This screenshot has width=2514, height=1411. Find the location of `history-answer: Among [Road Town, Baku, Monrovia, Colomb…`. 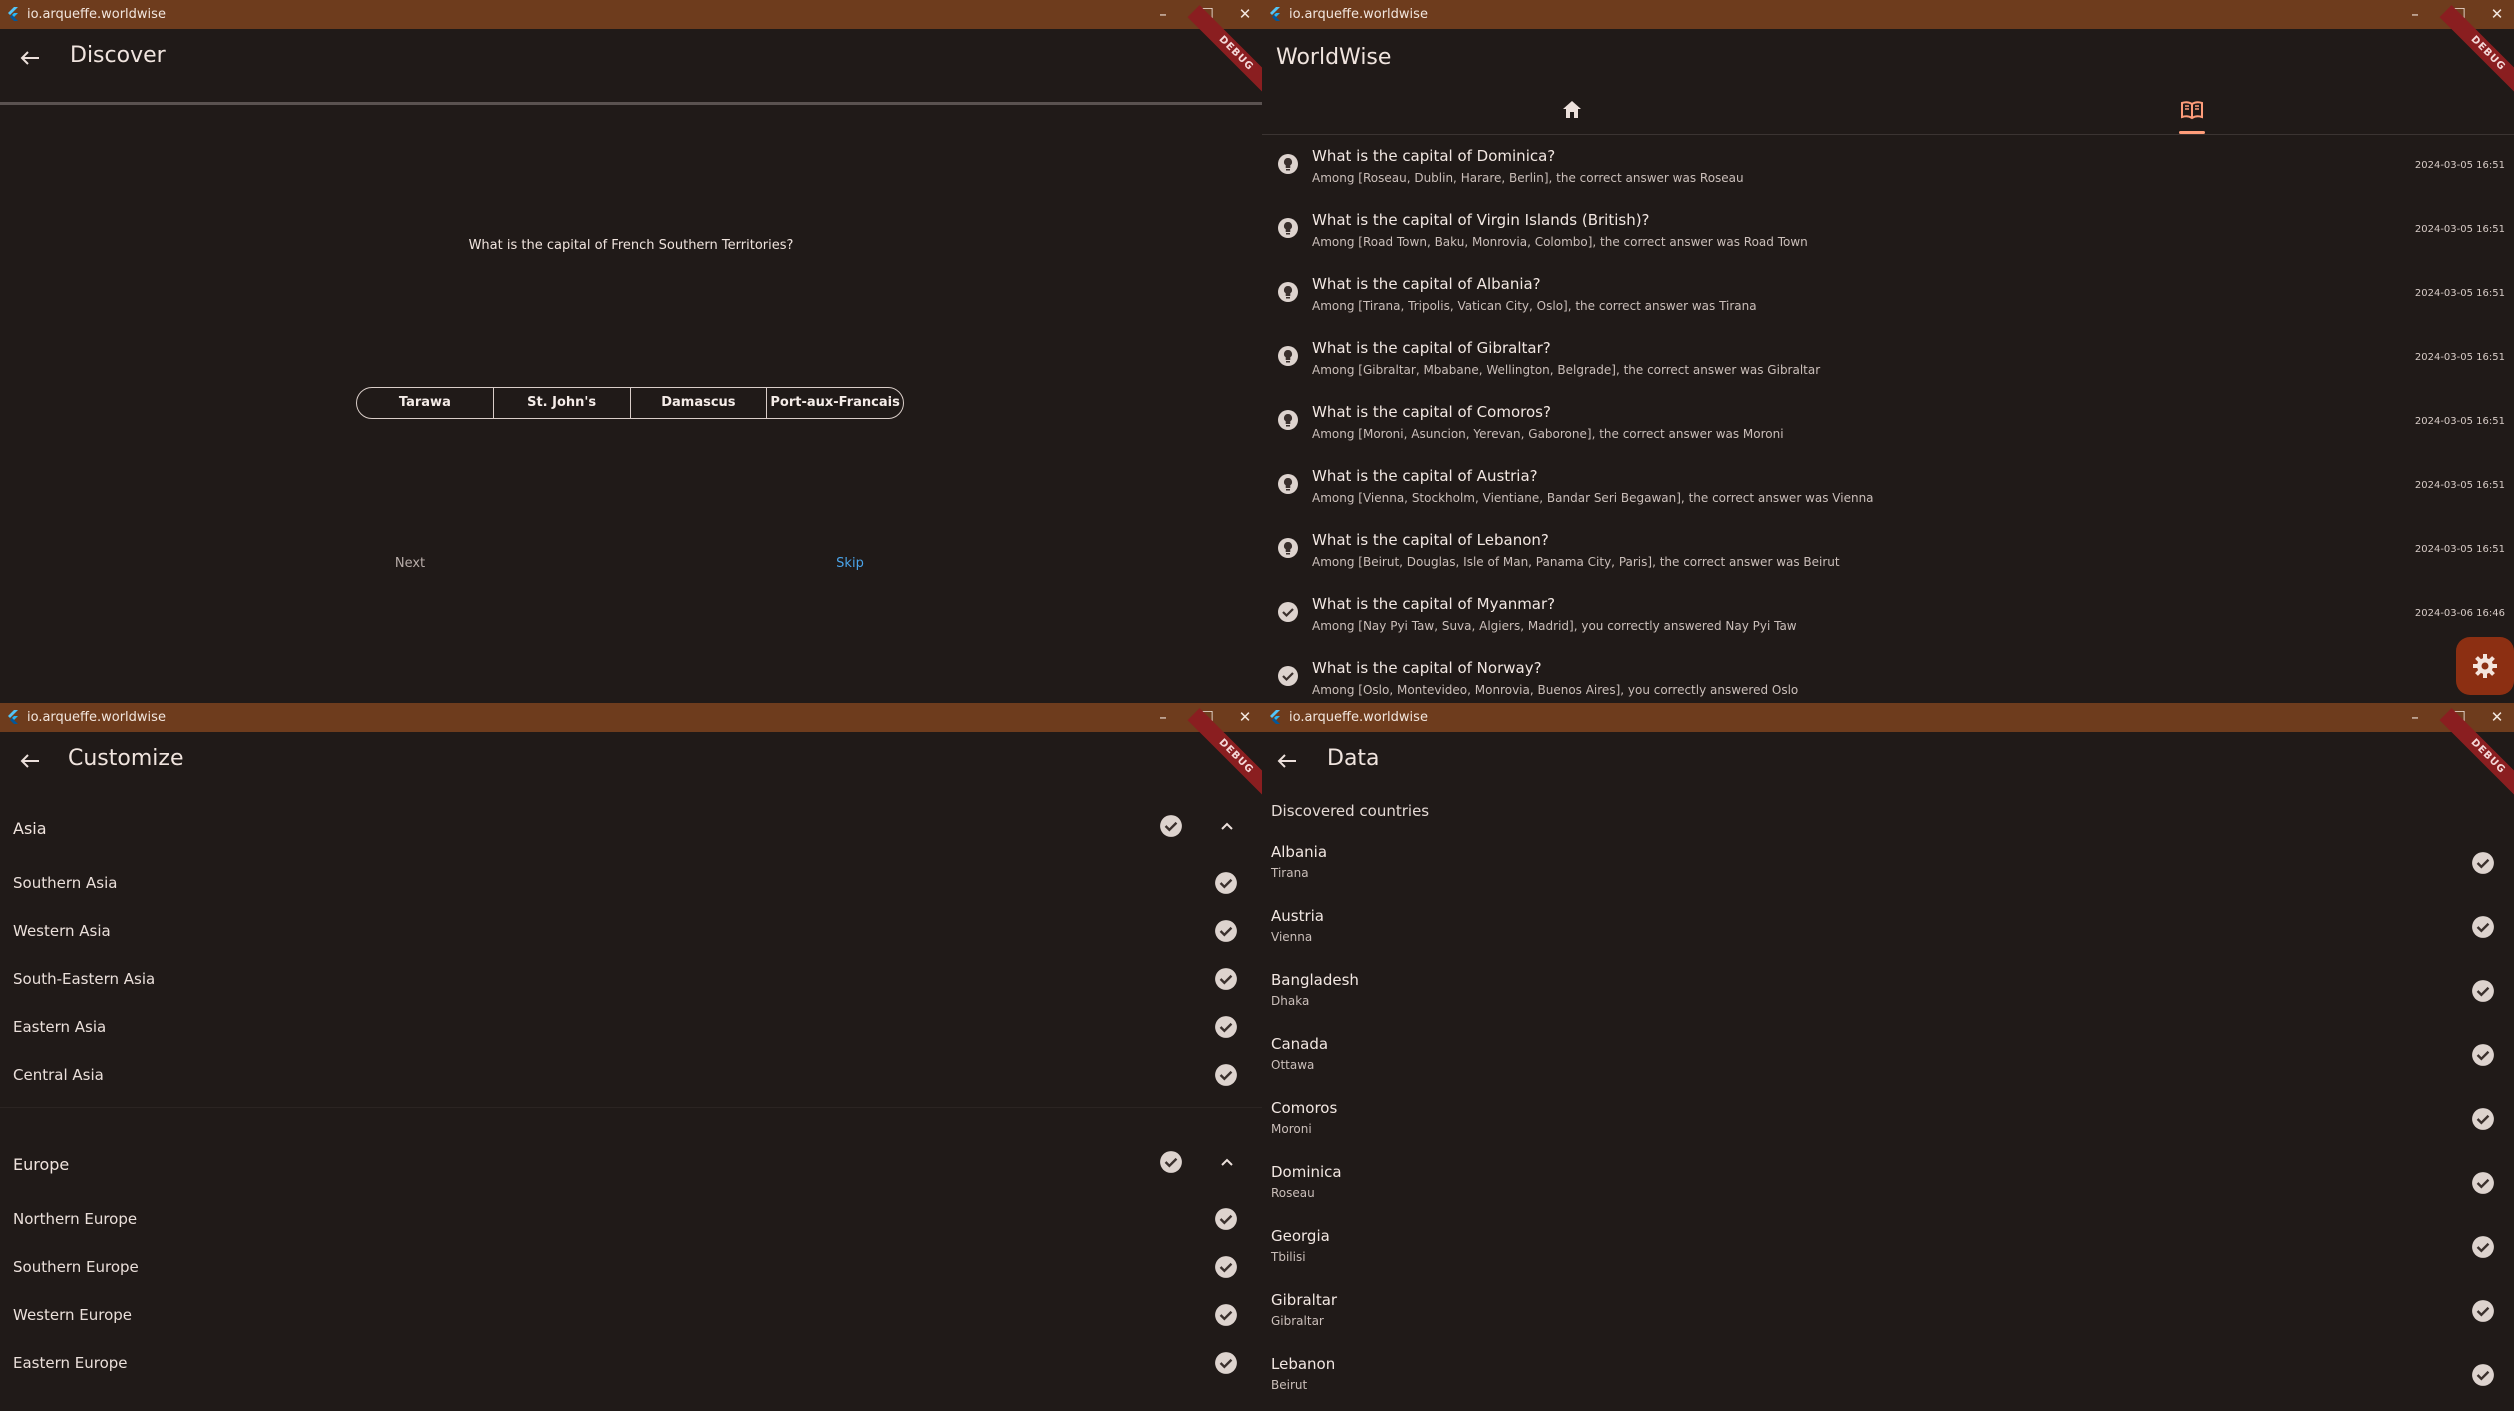

history-answer: Among [Road Town, Baku, Monrovia, Colomb… is located at coordinates (1560, 242).